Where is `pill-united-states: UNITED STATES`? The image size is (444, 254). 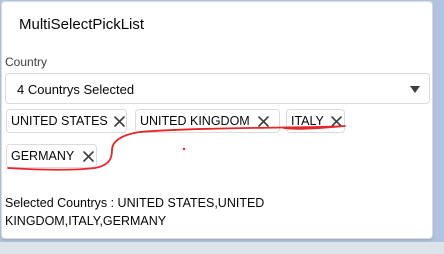 pill-united-states: UNITED STATES is located at coordinates (66, 121).